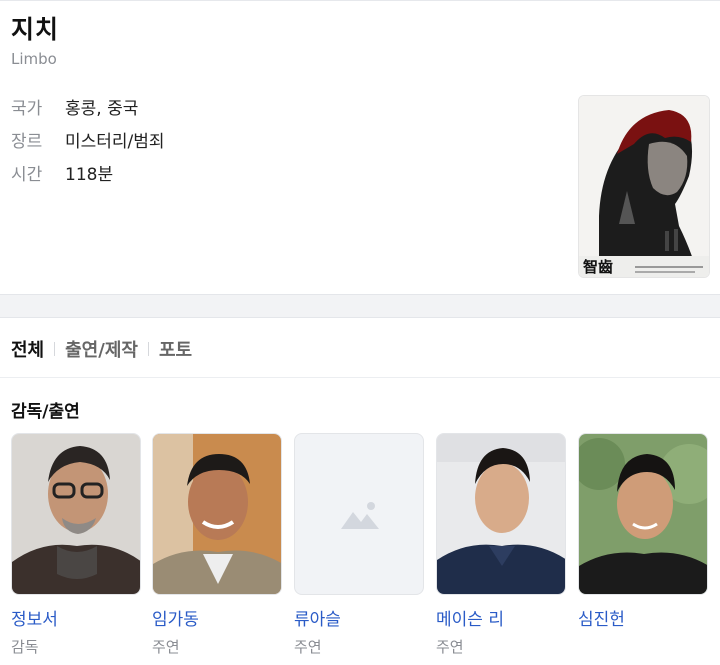 Image resolution: width=720 pixels, height=665 pixels. Describe the element at coordinates (360, 306) in the screenshot. I see `section-divider-band` at that location.